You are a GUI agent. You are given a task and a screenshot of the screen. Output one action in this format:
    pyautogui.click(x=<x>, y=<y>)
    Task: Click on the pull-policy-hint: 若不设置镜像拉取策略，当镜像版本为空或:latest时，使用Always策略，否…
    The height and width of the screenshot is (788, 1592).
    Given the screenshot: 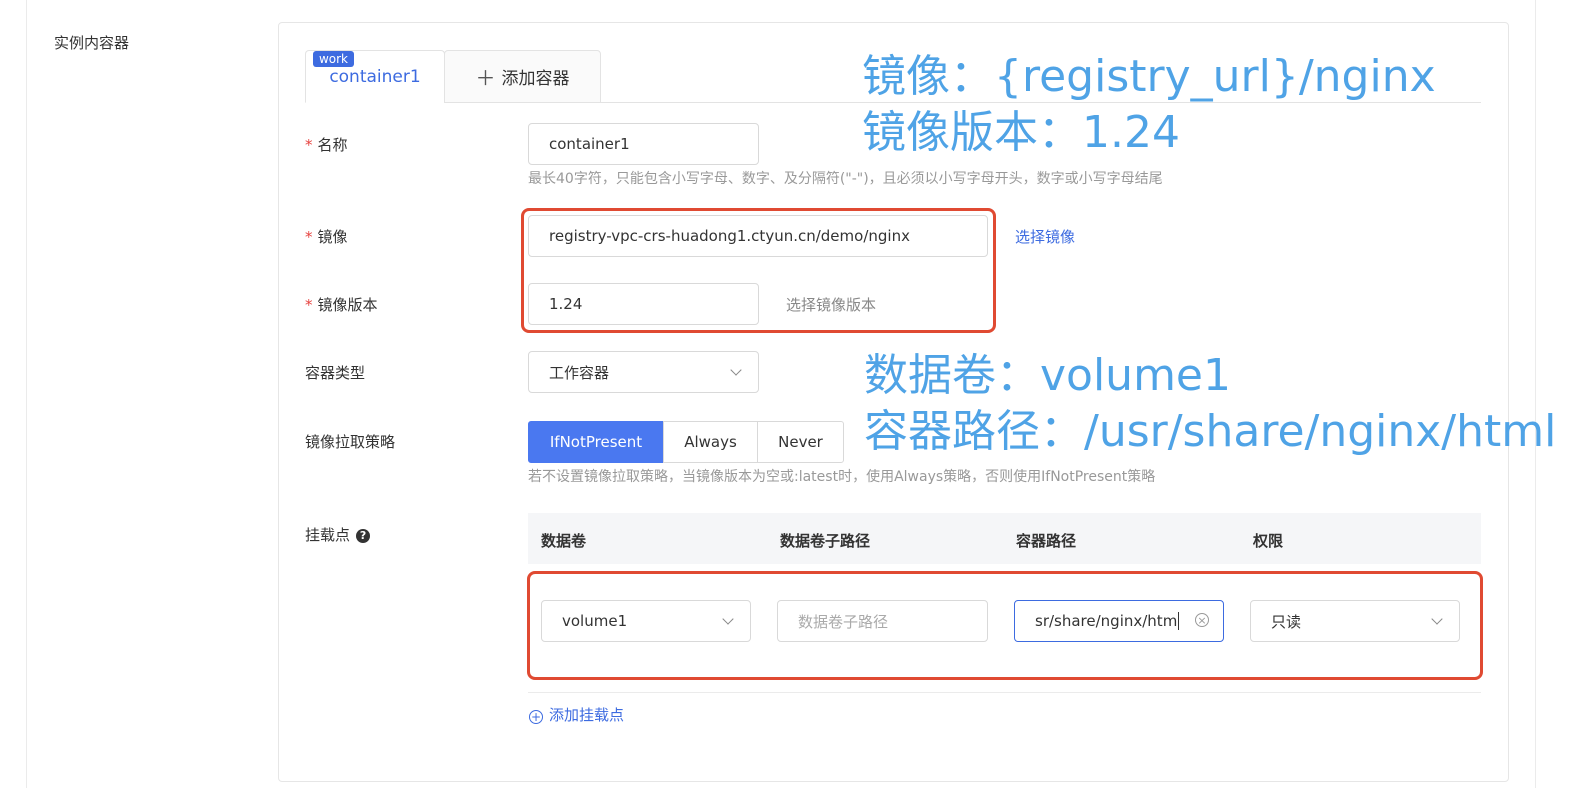 What is the action you would take?
    pyautogui.click(x=842, y=477)
    